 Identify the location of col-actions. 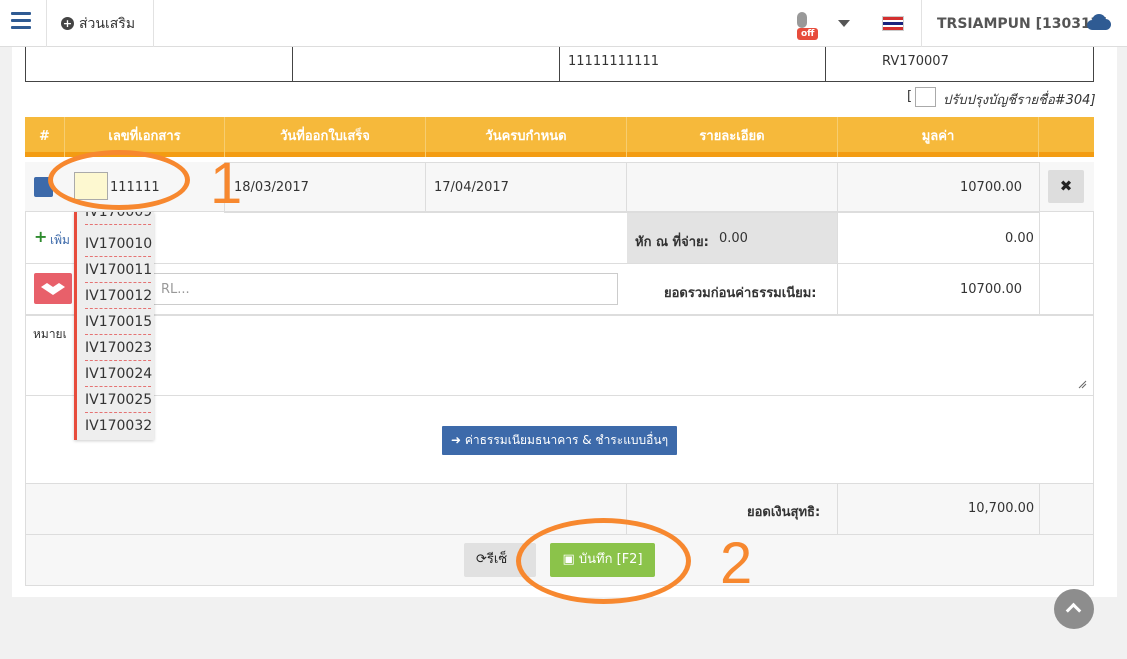
(1066, 137).